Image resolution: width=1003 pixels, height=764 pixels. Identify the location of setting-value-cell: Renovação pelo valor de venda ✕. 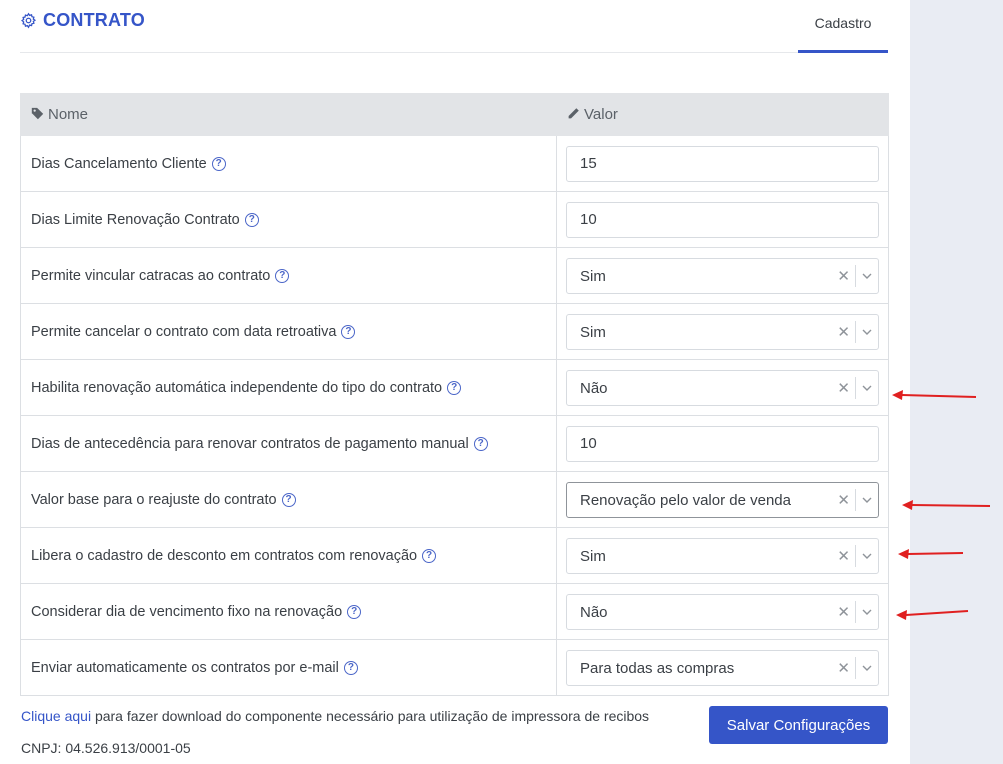
(722, 499).